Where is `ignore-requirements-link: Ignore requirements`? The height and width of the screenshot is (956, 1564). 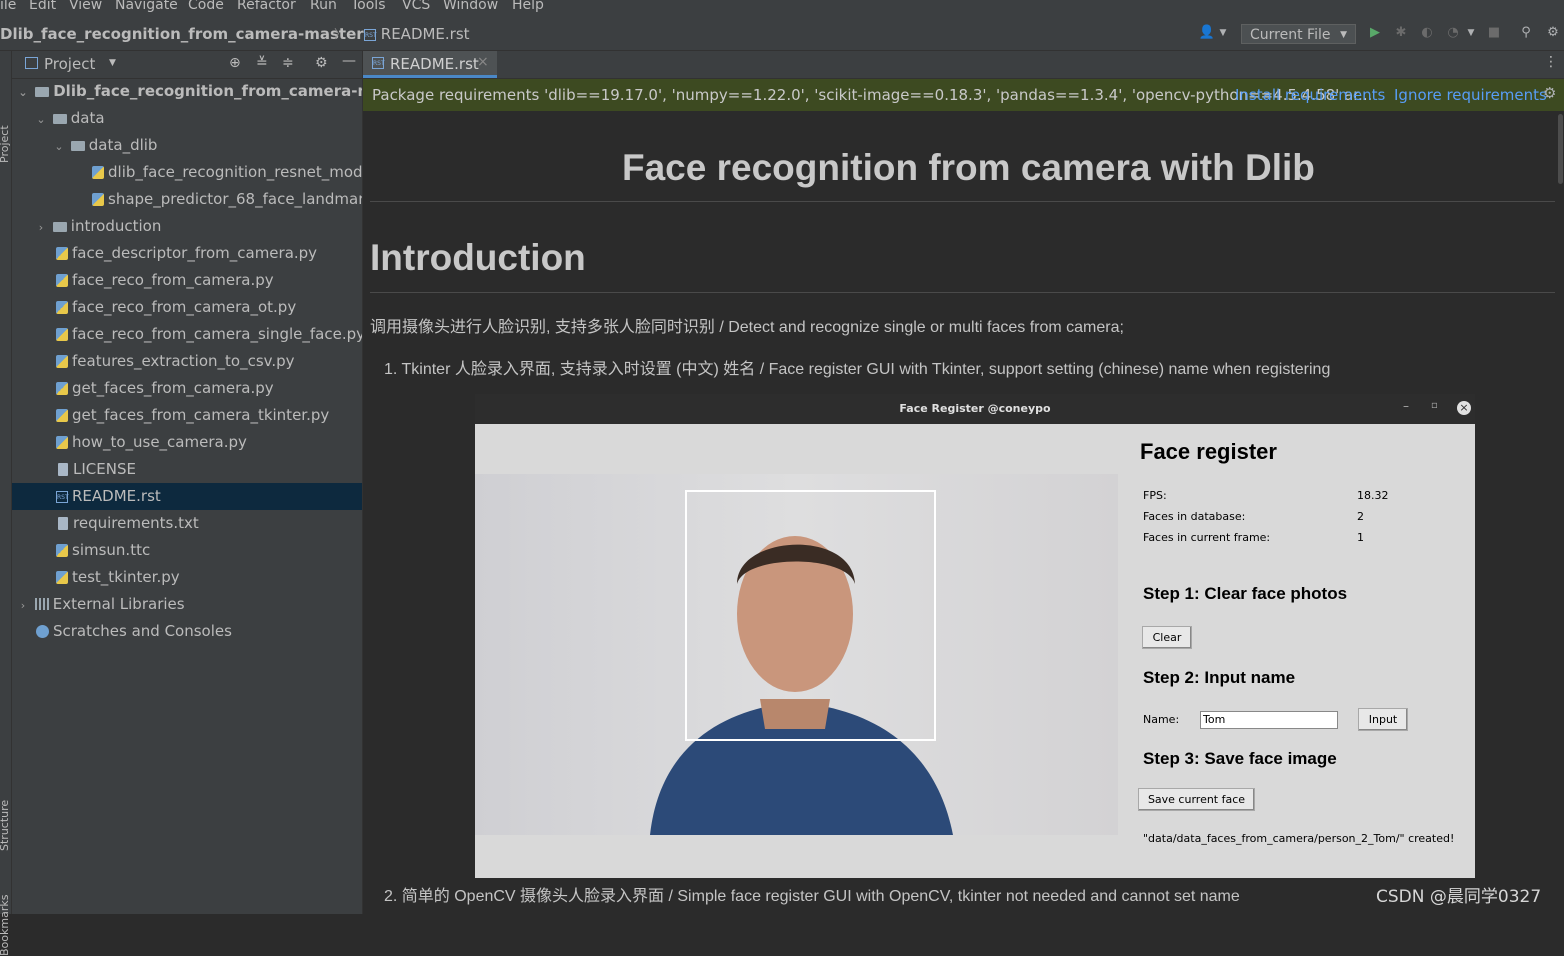
ignore-requirements-link: Ignore requirements is located at coordinates (1470, 95).